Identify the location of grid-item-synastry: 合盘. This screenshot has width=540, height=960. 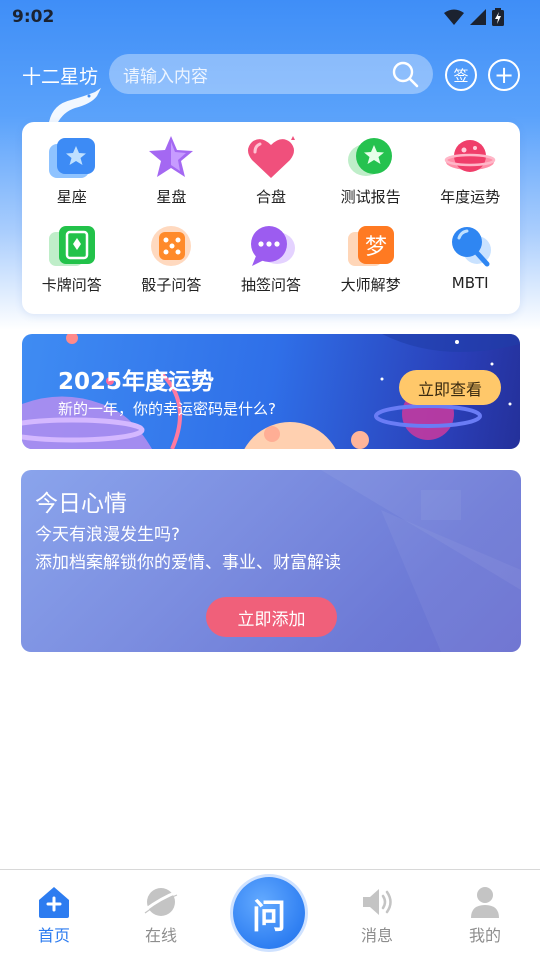
(271, 176).